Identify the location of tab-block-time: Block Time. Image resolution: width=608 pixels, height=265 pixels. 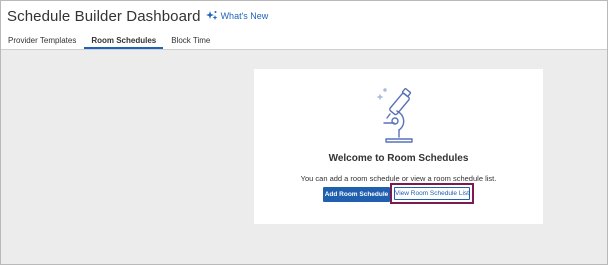
(190, 42).